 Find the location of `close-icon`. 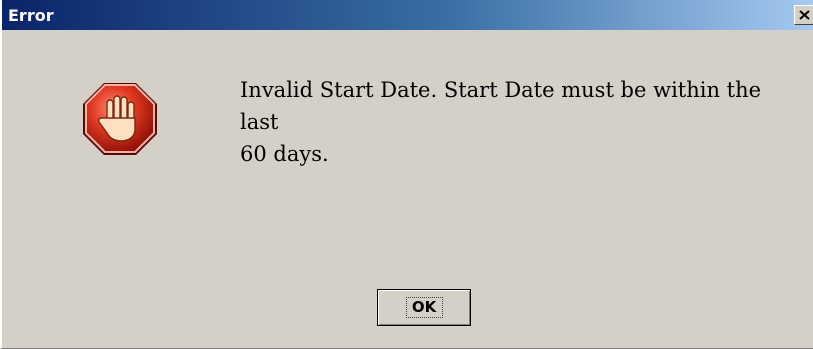

close-icon is located at coordinates (804, 15).